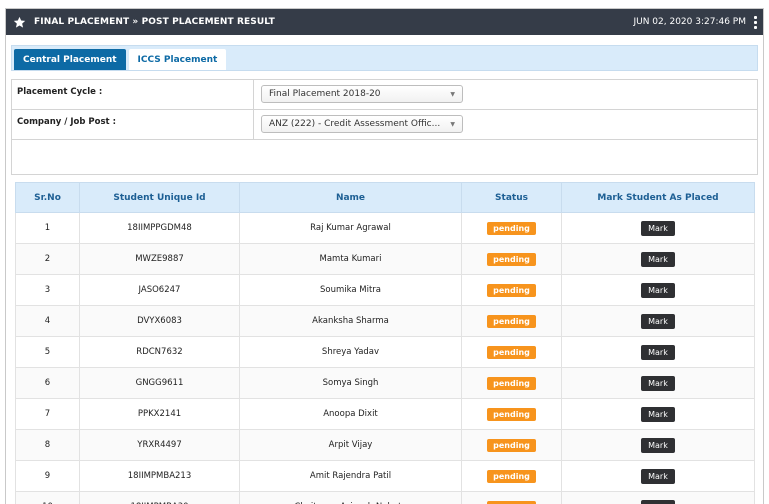 Image resolution: width=769 pixels, height=504 pixels. What do you see at coordinates (133, 94) in the screenshot?
I see `placement-cycle-label: Placement Cycle :` at bounding box center [133, 94].